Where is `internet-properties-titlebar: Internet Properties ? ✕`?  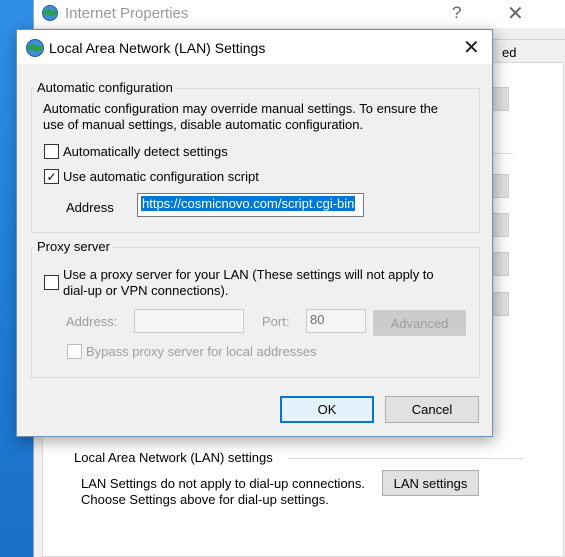 internet-properties-titlebar: Internet Properties ? ✕ is located at coordinates (299, 14).